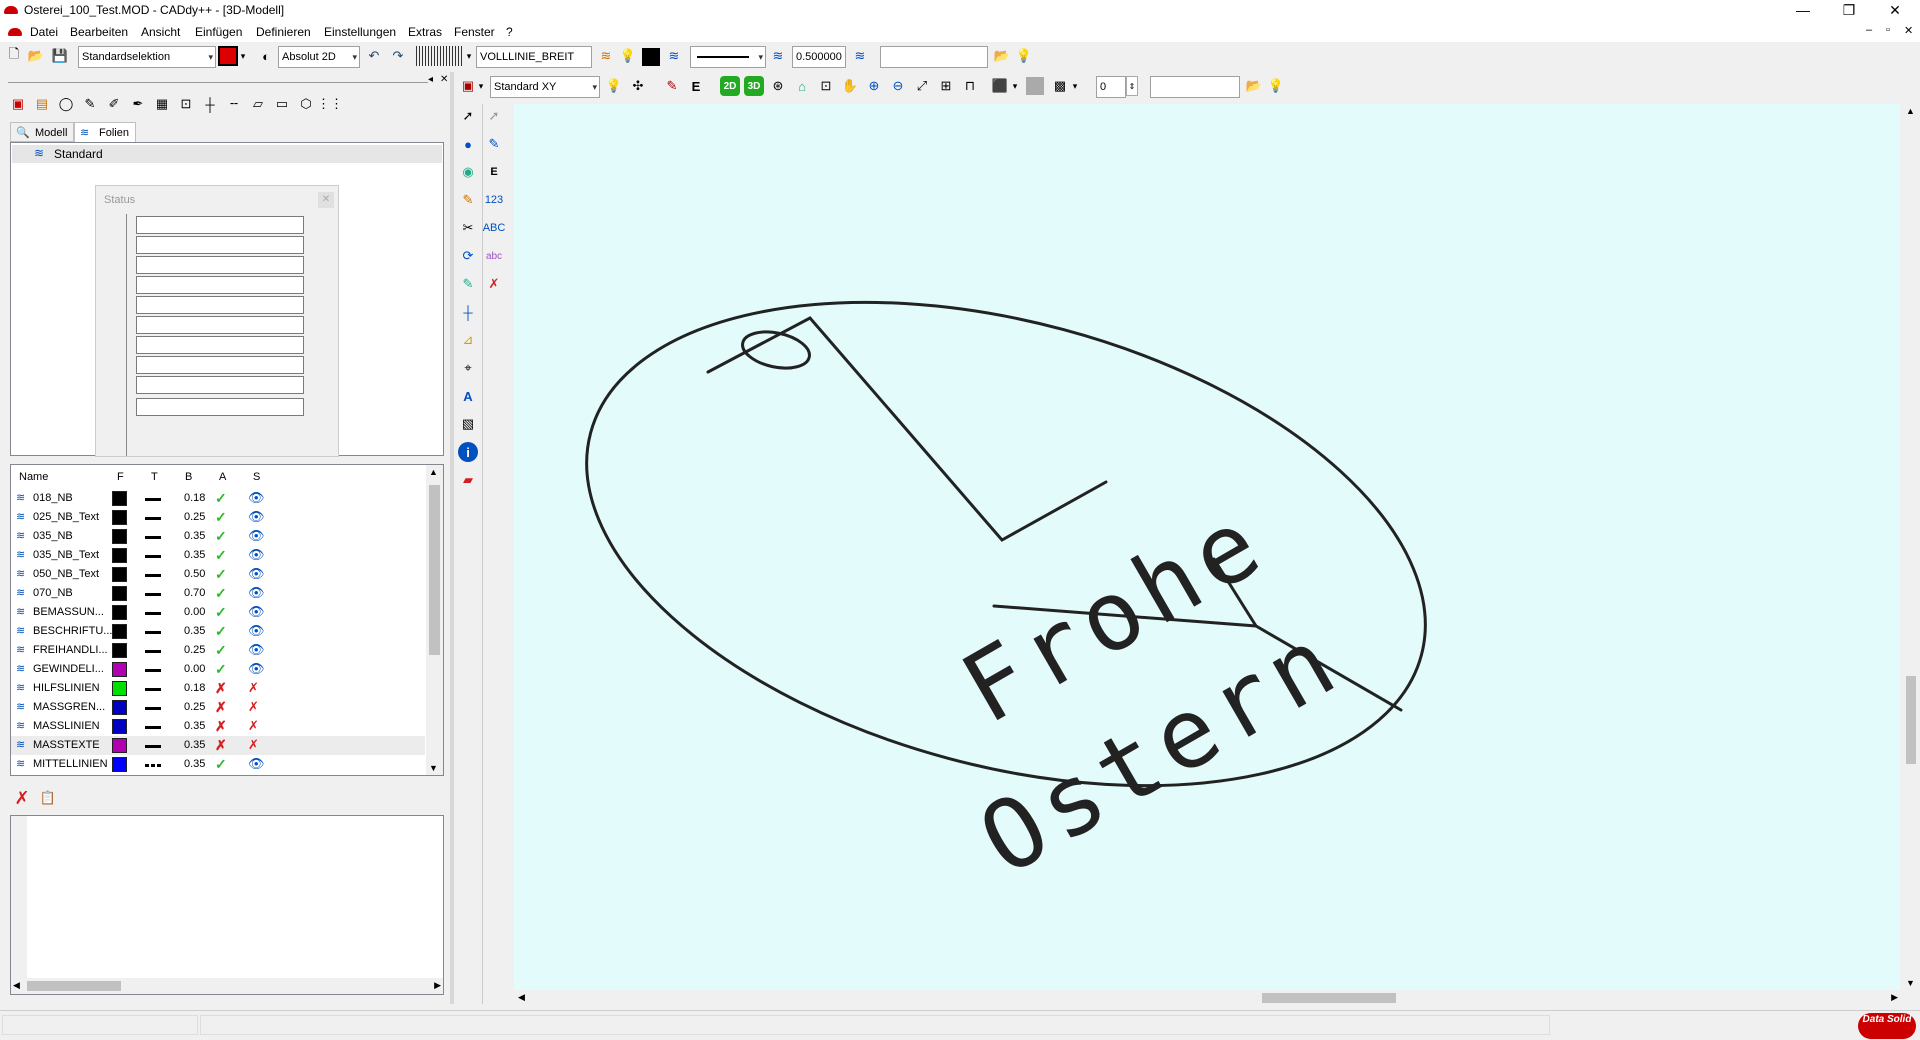  I want to click on col-header-color: F, so click(120, 477).